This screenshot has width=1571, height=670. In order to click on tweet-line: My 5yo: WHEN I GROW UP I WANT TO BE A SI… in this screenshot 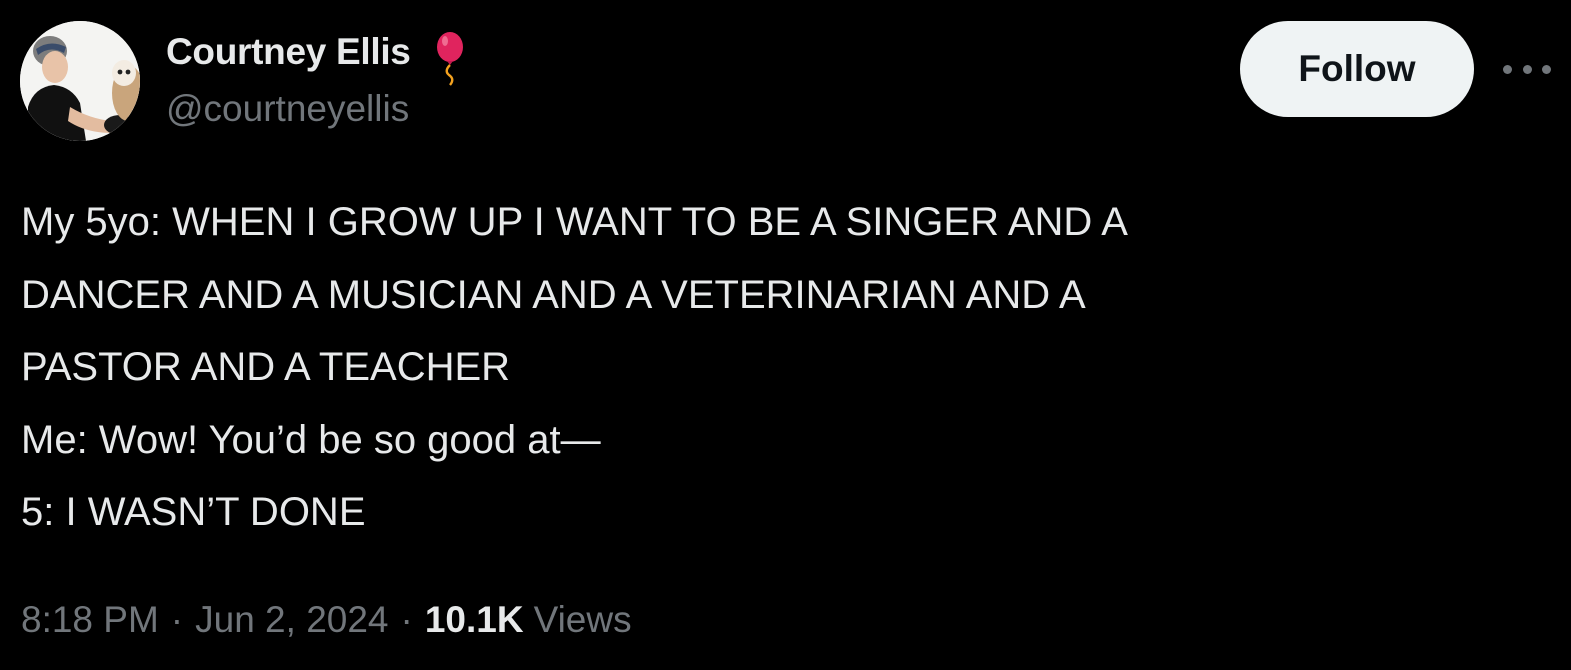, I will do `click(574, 222)`.